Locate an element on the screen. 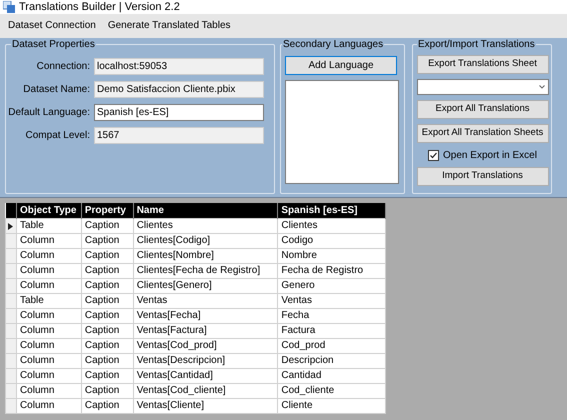 The image size is (567, 420). group-title: Export/Import Translations is located at coordinates (476, 44).